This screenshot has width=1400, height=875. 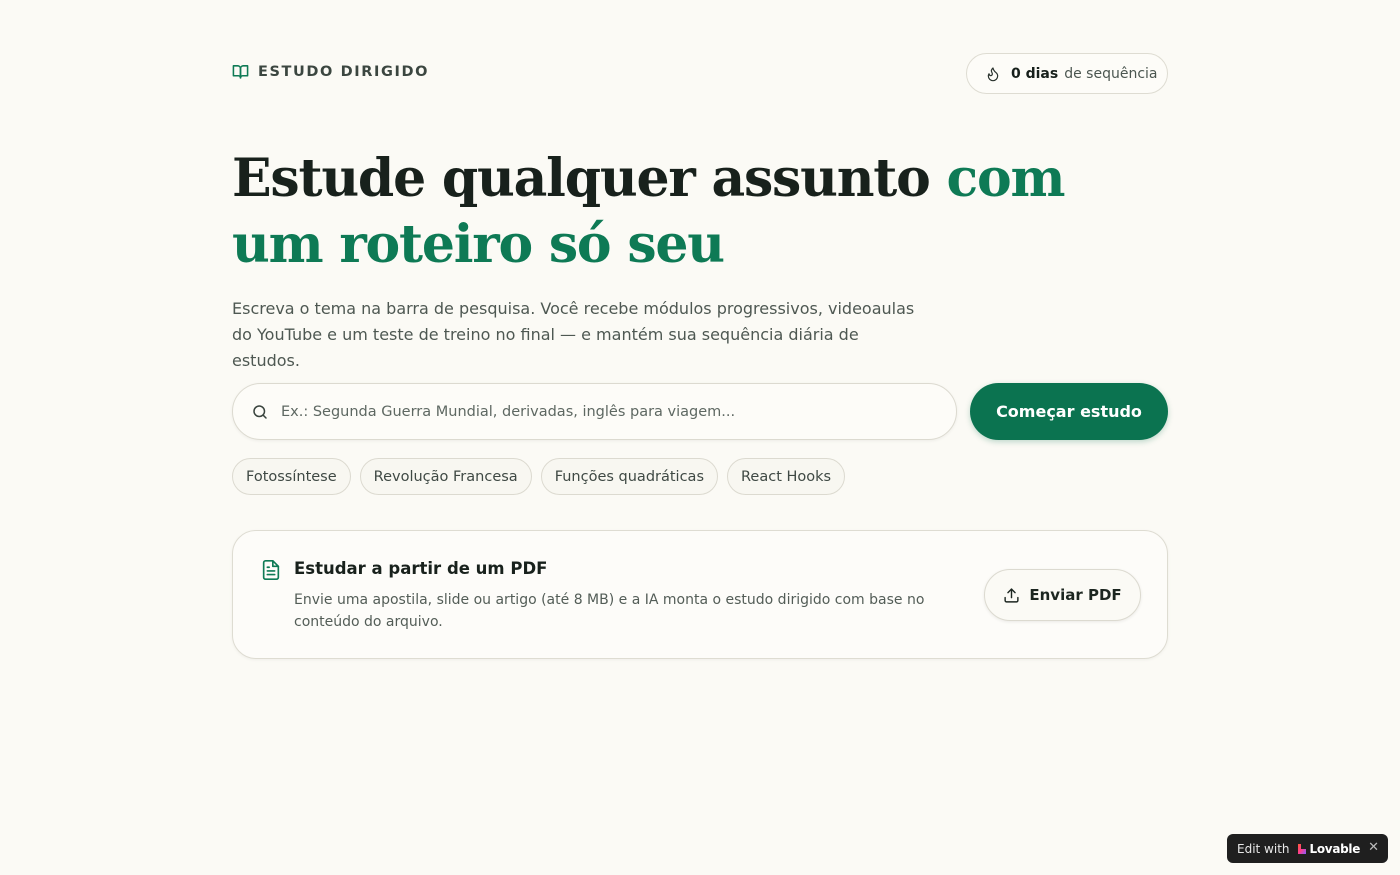 What do you see at coordinates (1111, 73) in the screenshot?
I see `streak-label: de sequência` at bounding box center [1111, 73].